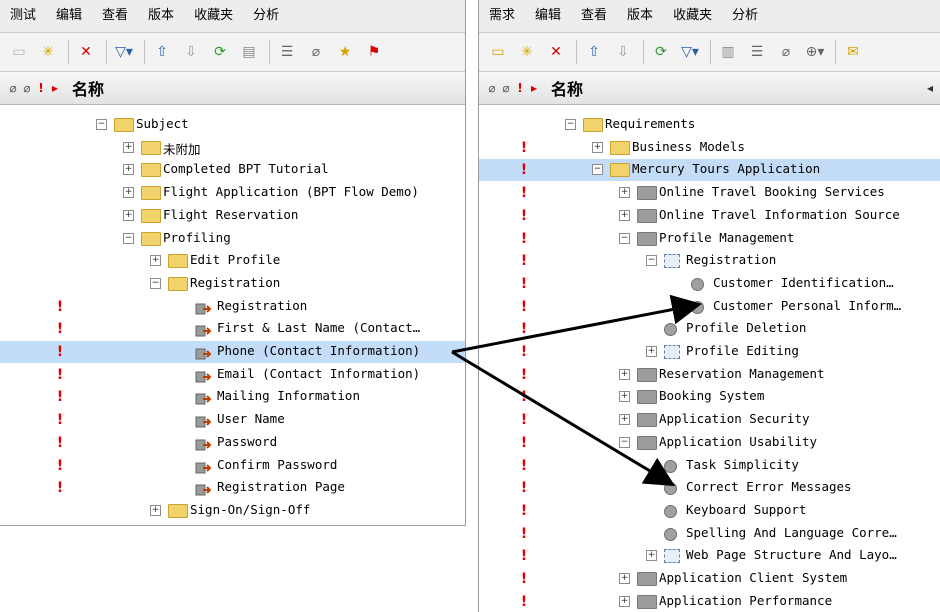  Describe the element at coordinates (709, 148) in the screenshot. I see `tree-row: ! + Business Models` at that location.